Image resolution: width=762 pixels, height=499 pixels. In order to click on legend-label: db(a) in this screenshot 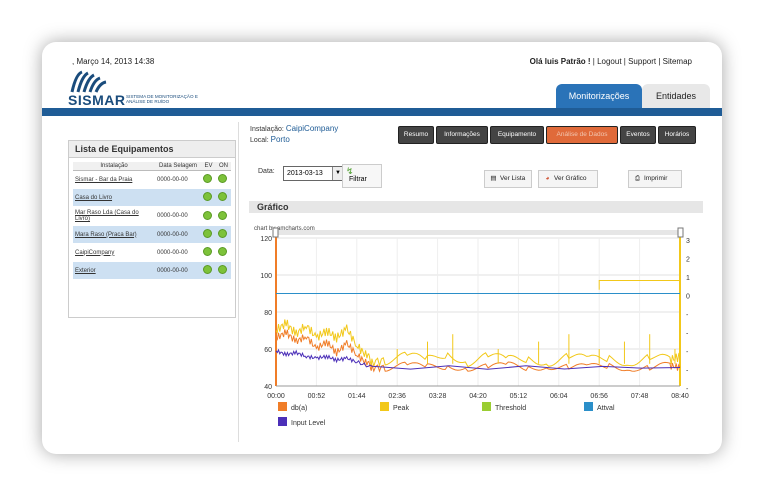, I will do `click(299, 408)`.